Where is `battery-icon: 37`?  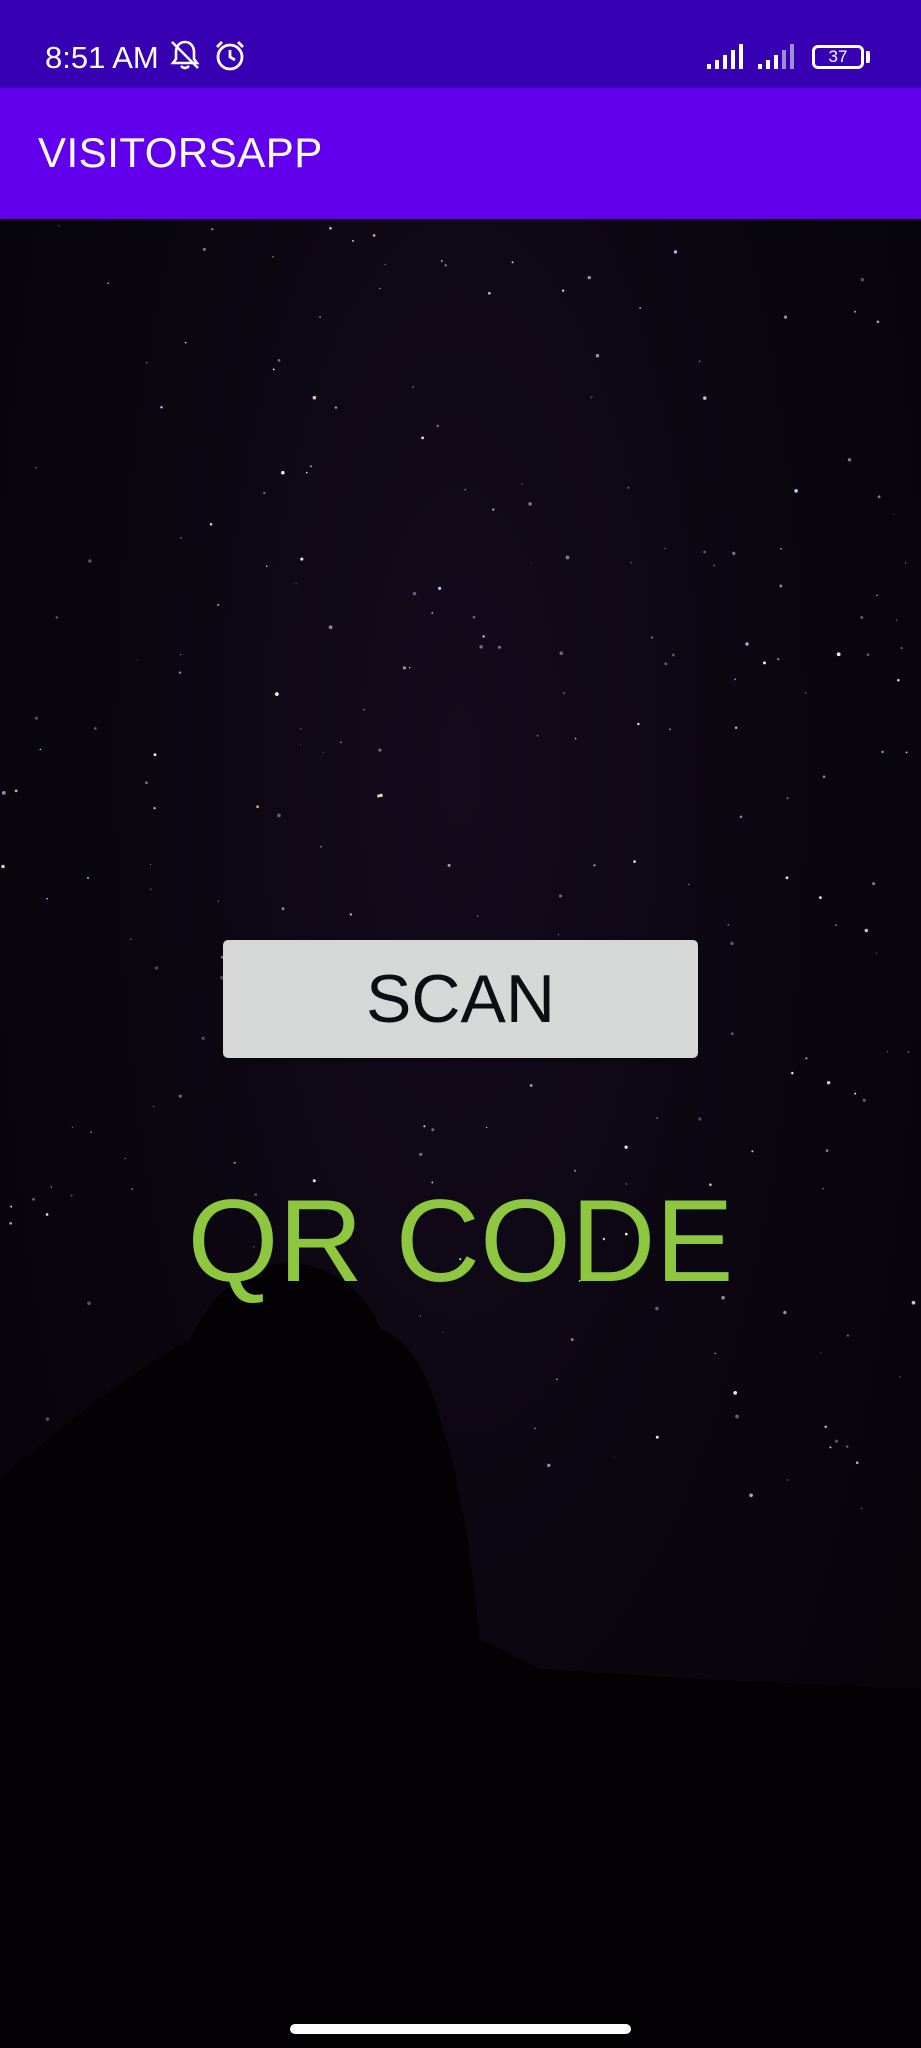
battery-icon: 37 is located at coordinates (838, 57).